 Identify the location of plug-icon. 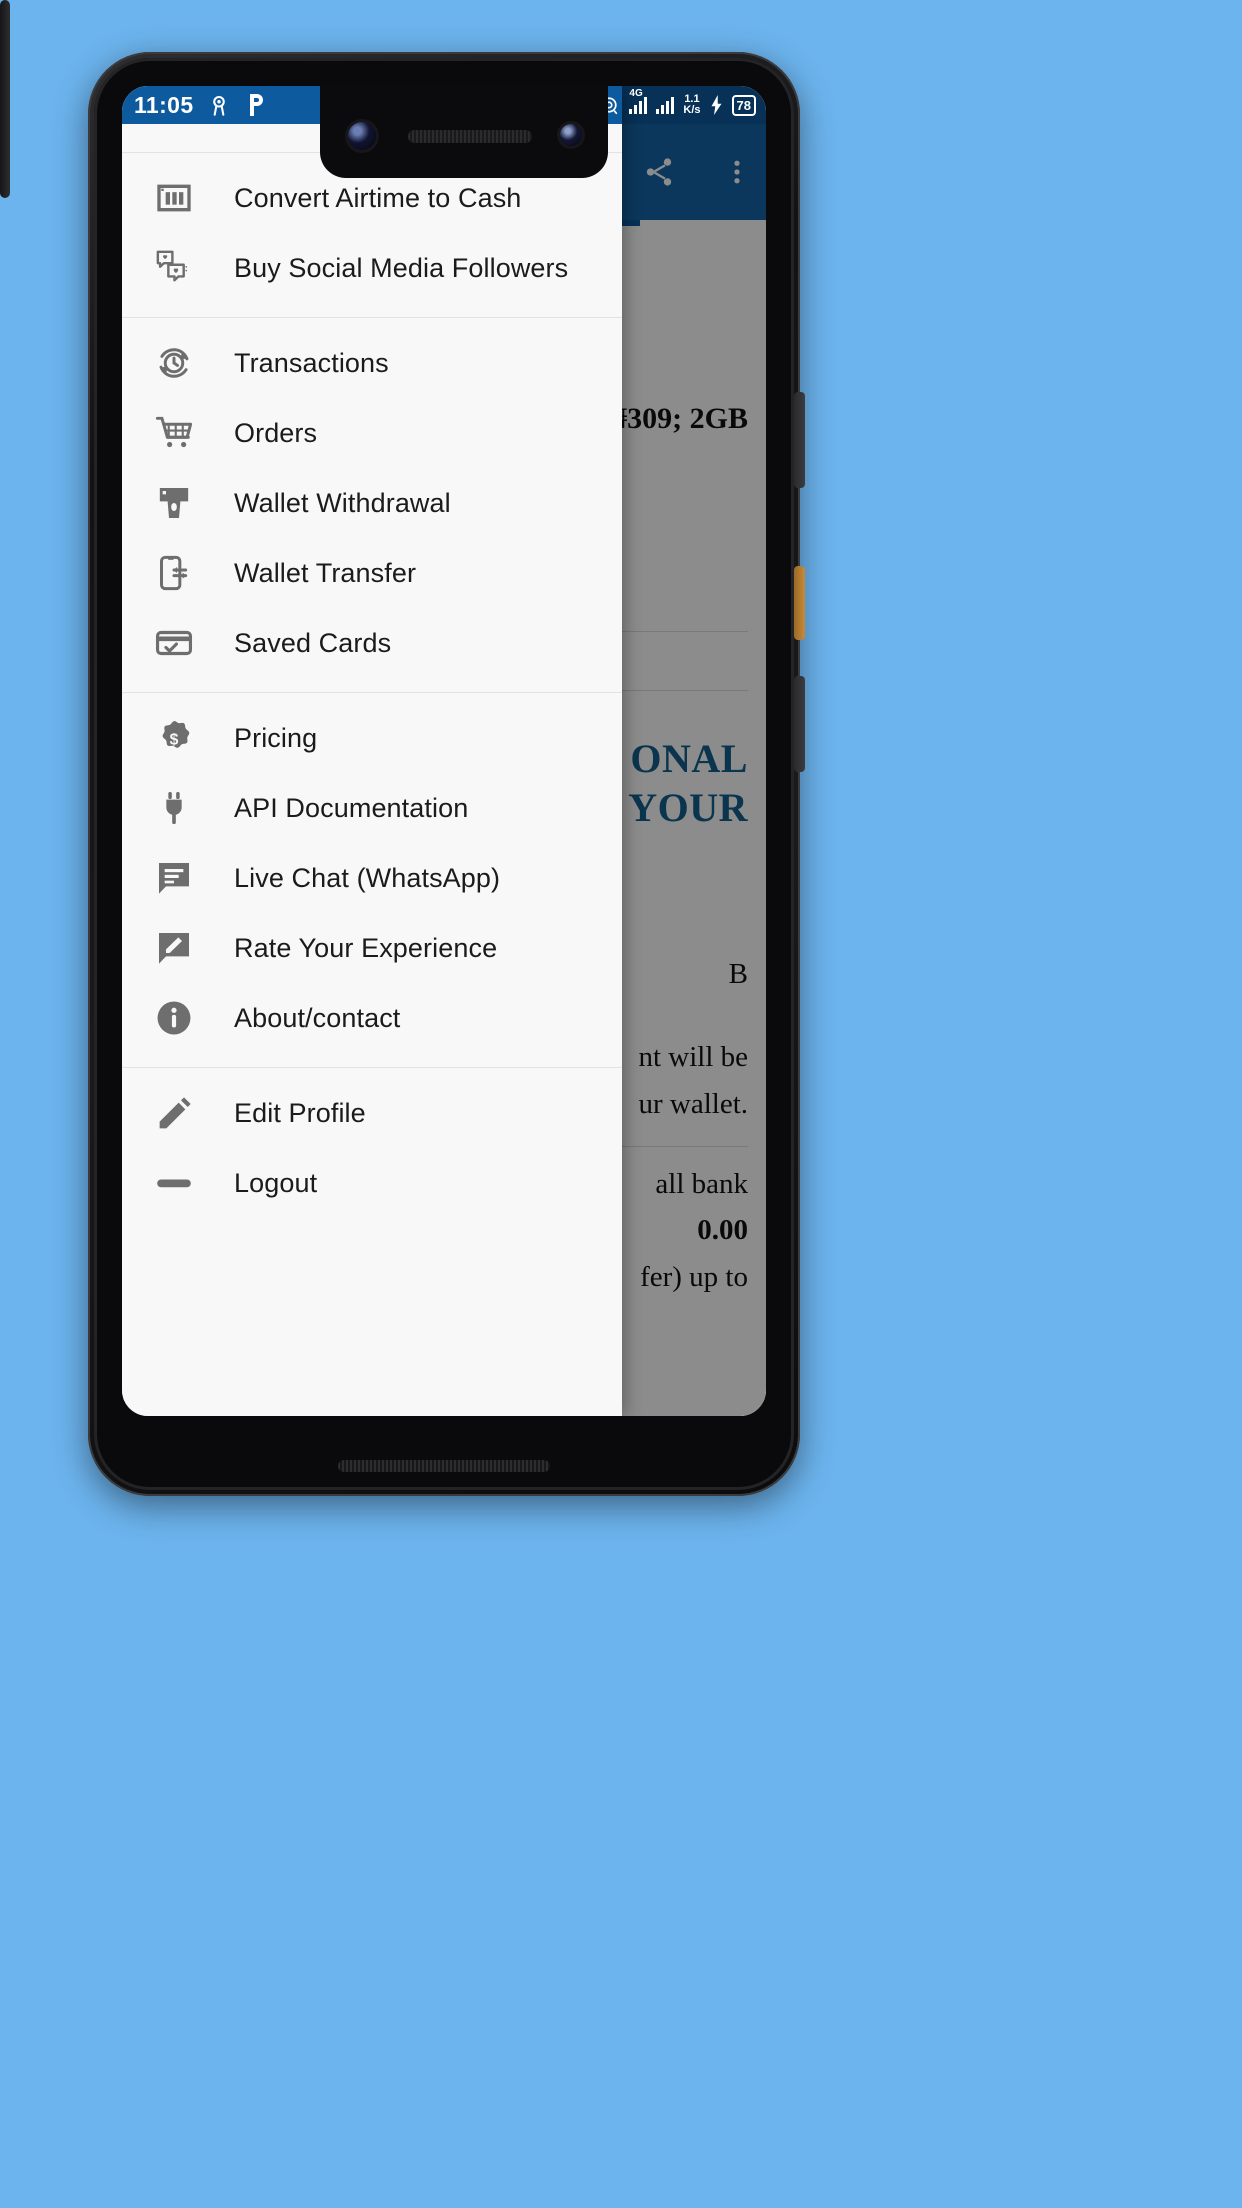
(174, 808).